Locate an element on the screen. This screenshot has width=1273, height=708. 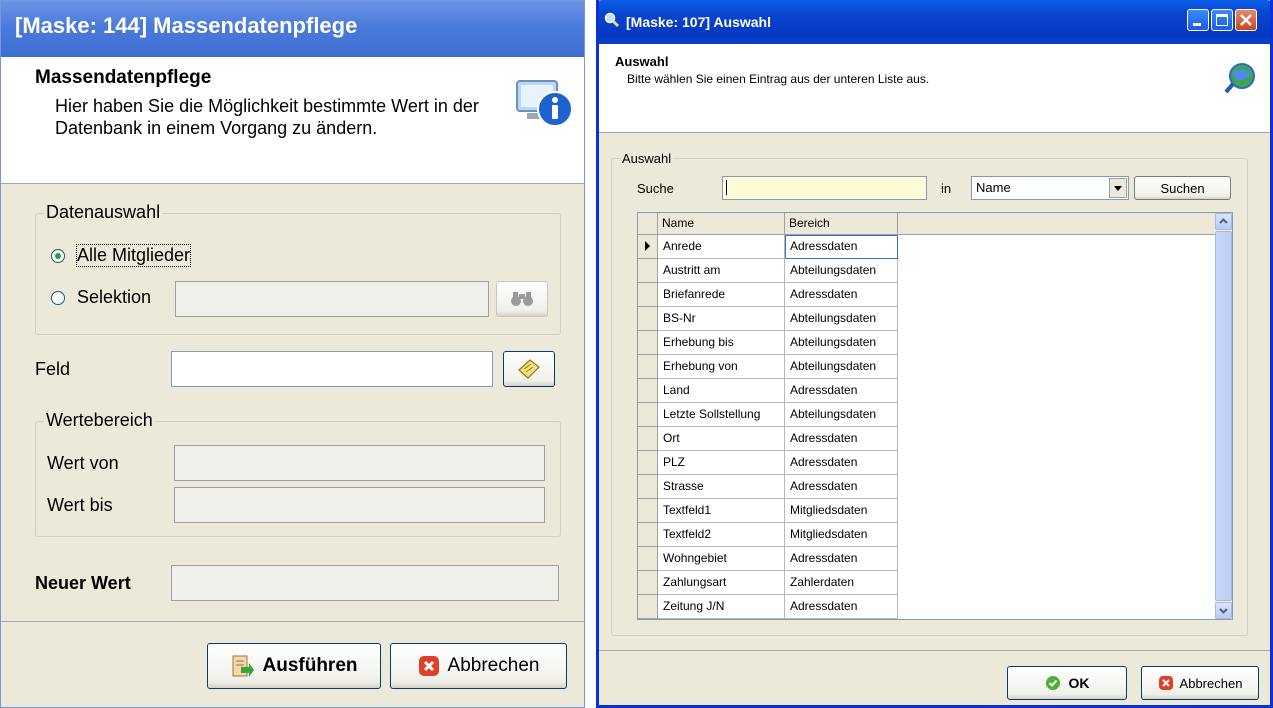
vertical-scrollbar is located at coordinates (1223, 416).